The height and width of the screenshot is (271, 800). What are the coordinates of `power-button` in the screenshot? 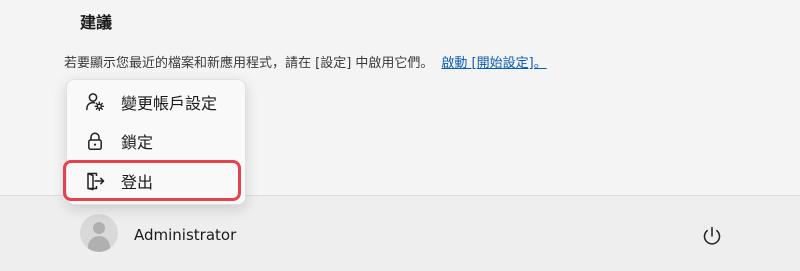 It's located at (712, 236).